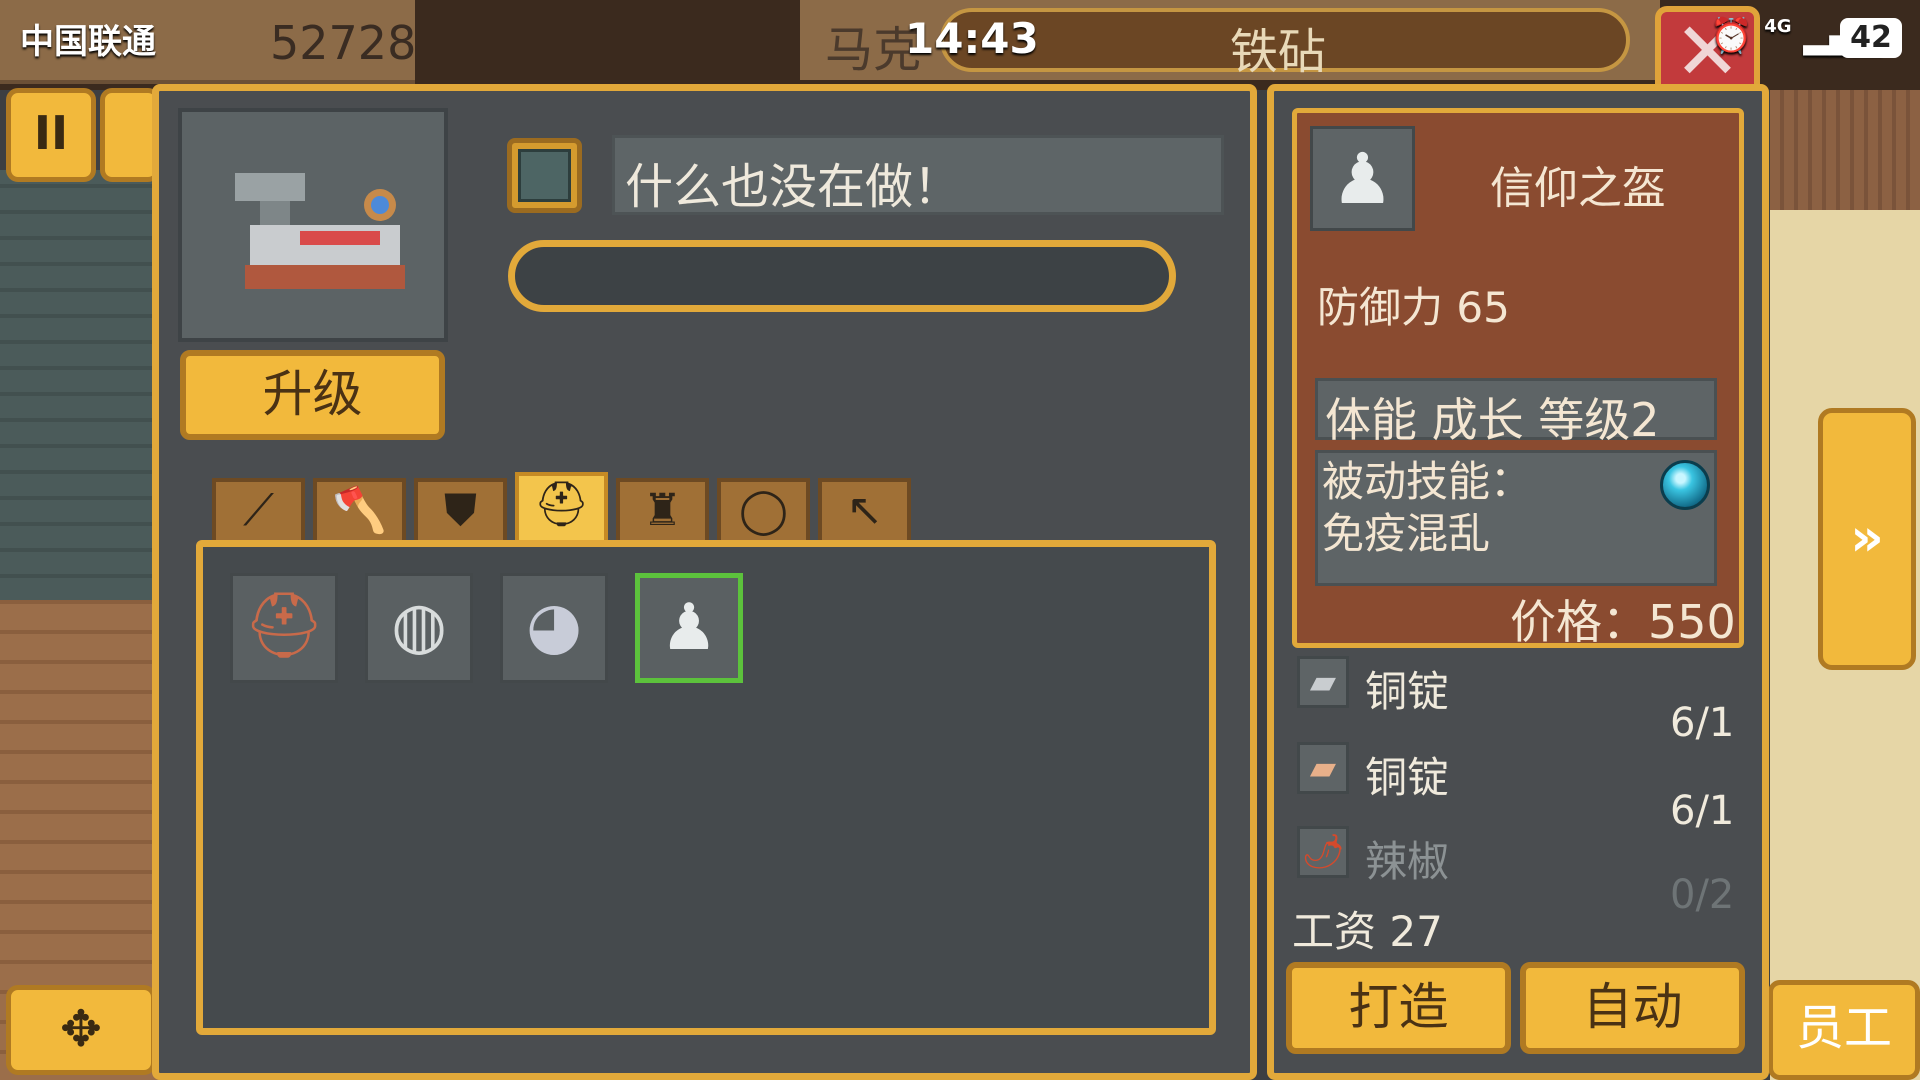  Describe the element at coordinates (793, 187) in the screenshot. I see `status-text: 什么也没在做！` at that location.